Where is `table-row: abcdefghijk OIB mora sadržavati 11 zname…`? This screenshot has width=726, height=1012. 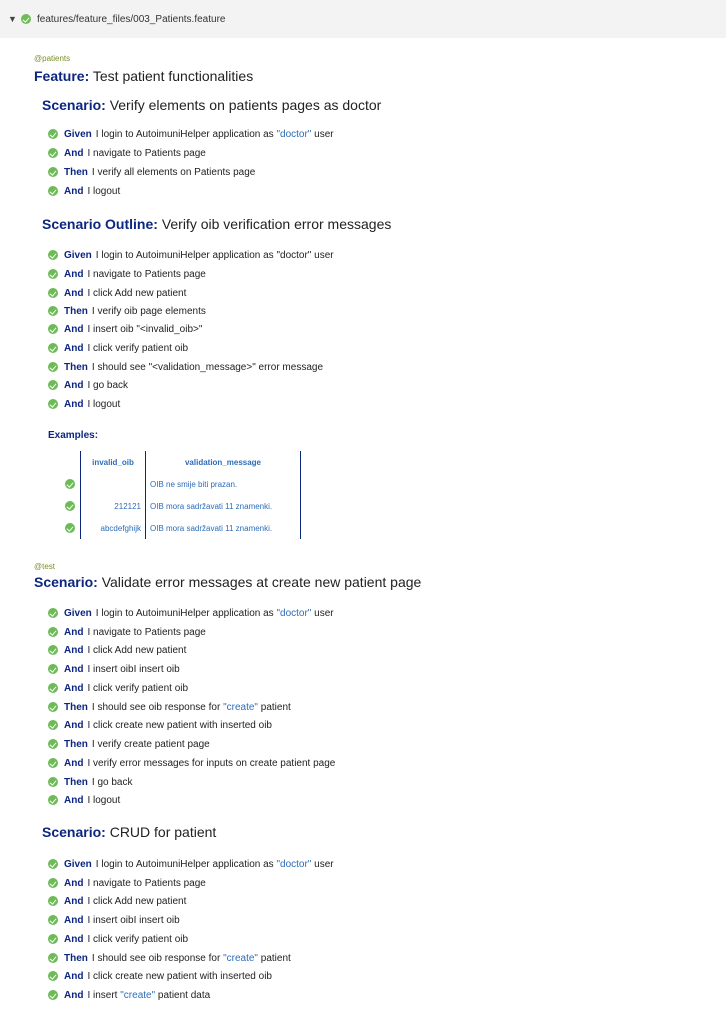
table-row: abcdefghijk OIB mora sadržavati 11 zname… is located at coordinates (180, 528).